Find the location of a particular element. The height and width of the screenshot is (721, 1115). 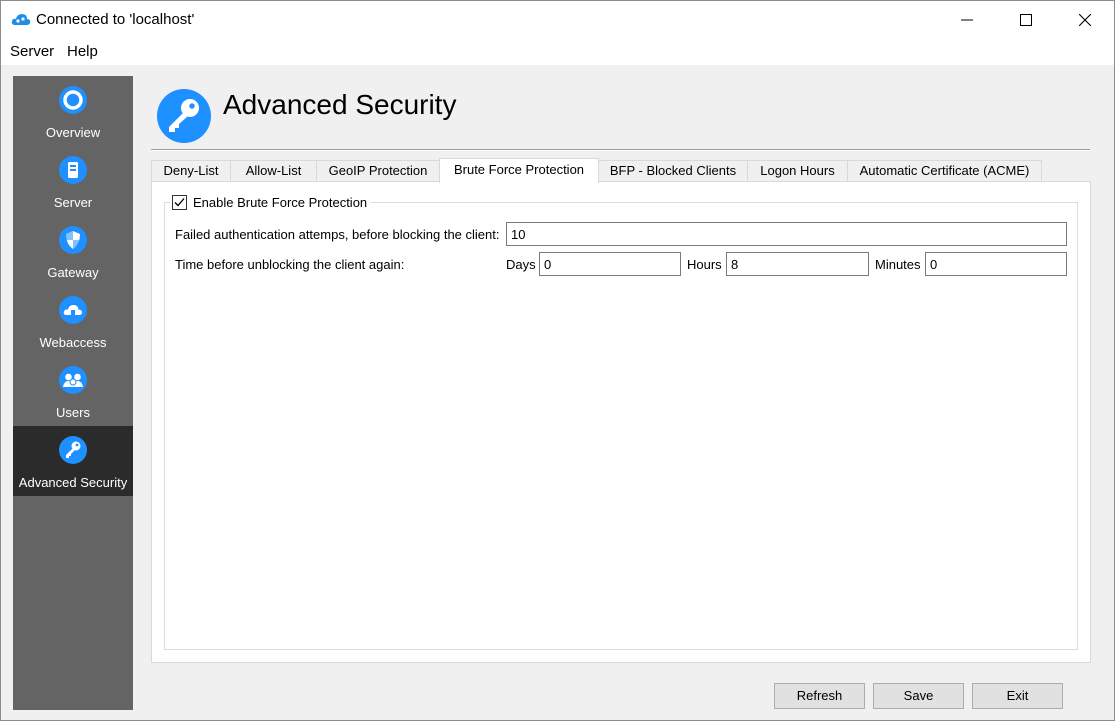

close-button is located at coordinates (1085, 20).